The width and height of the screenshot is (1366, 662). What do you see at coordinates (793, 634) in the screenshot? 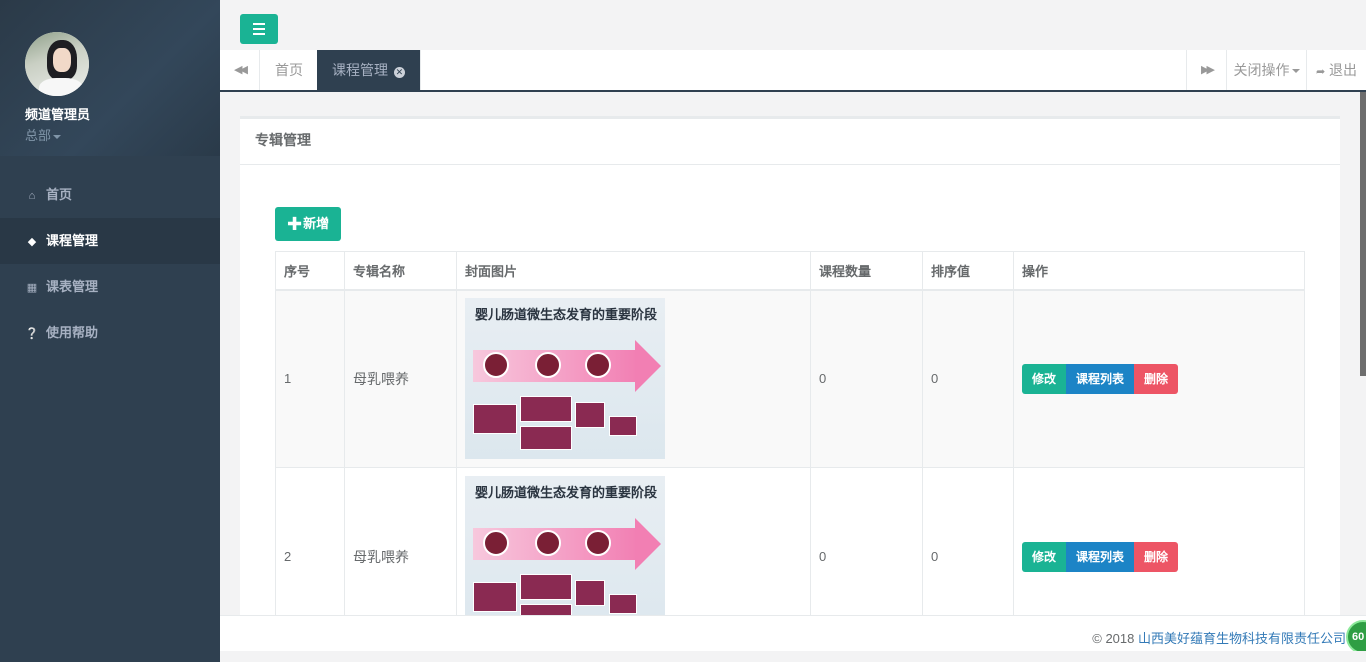
I see `footer: © 2018 山西美好蕴育生物科技有限责任公司 60` at bounding box center [793, 634].